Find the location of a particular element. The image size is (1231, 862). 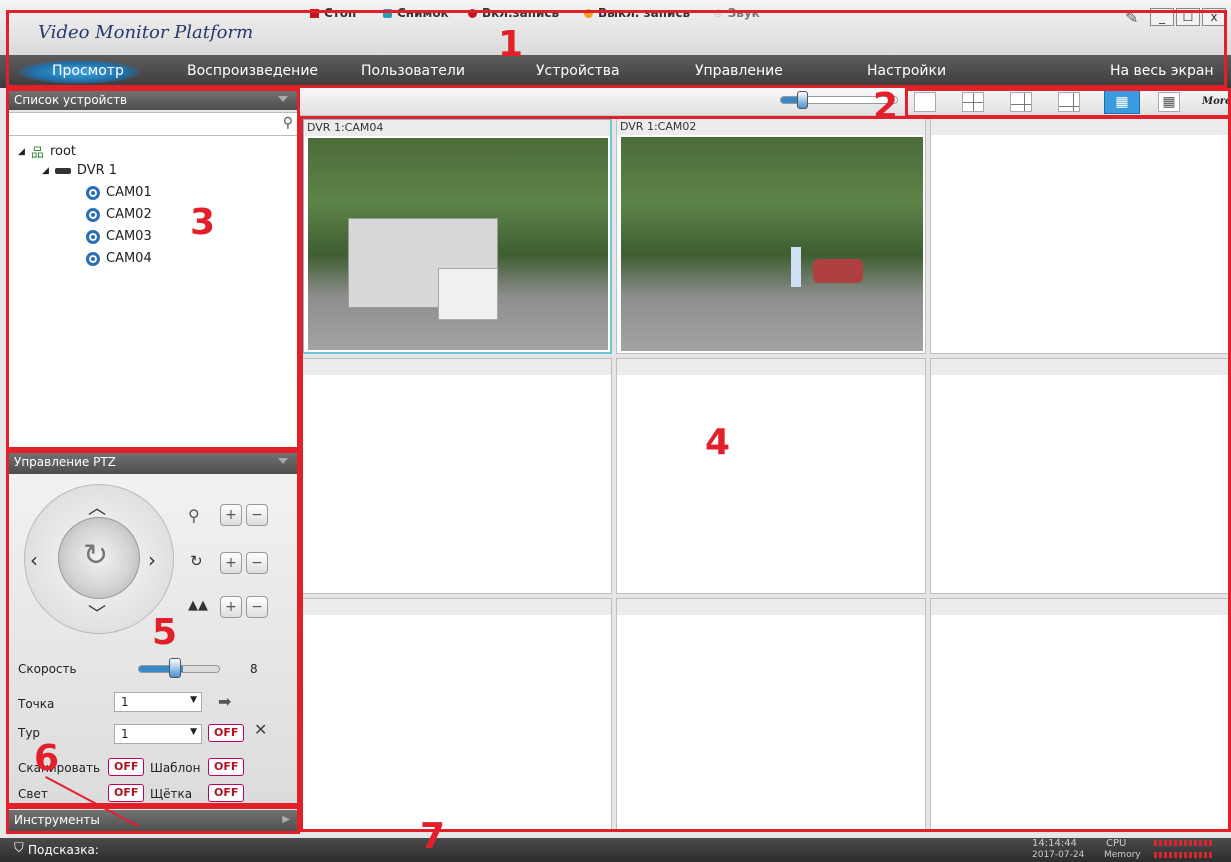

annotation-number: 2 is located at coordinates (886, 106).